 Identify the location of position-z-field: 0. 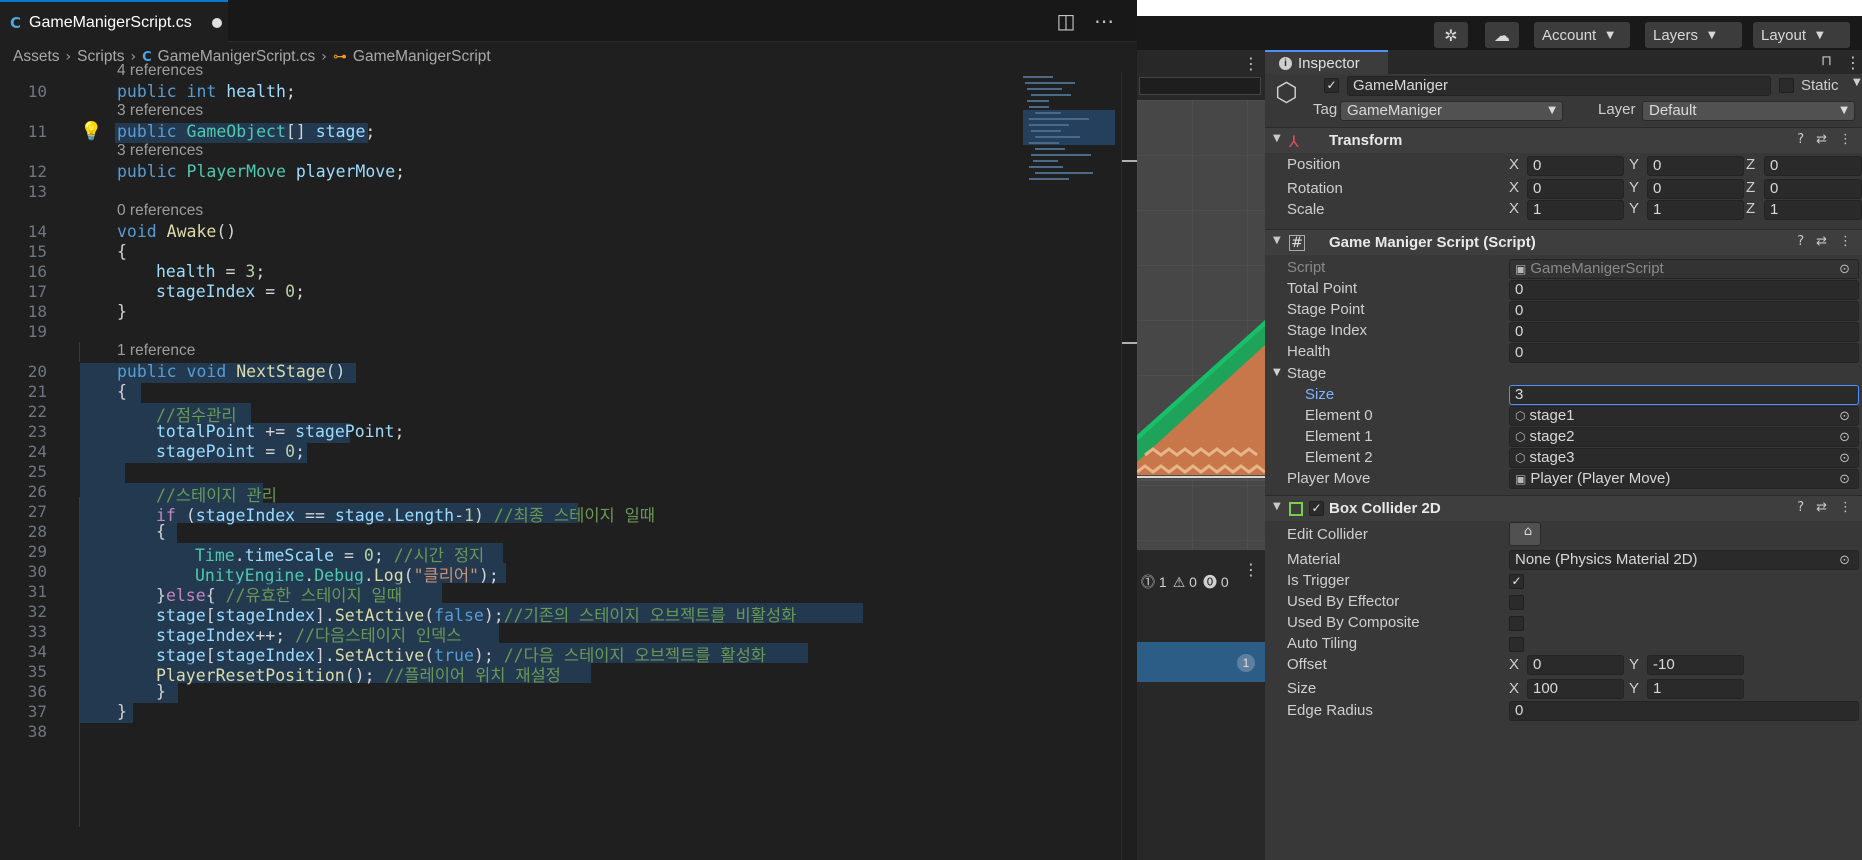
(1813, 166).